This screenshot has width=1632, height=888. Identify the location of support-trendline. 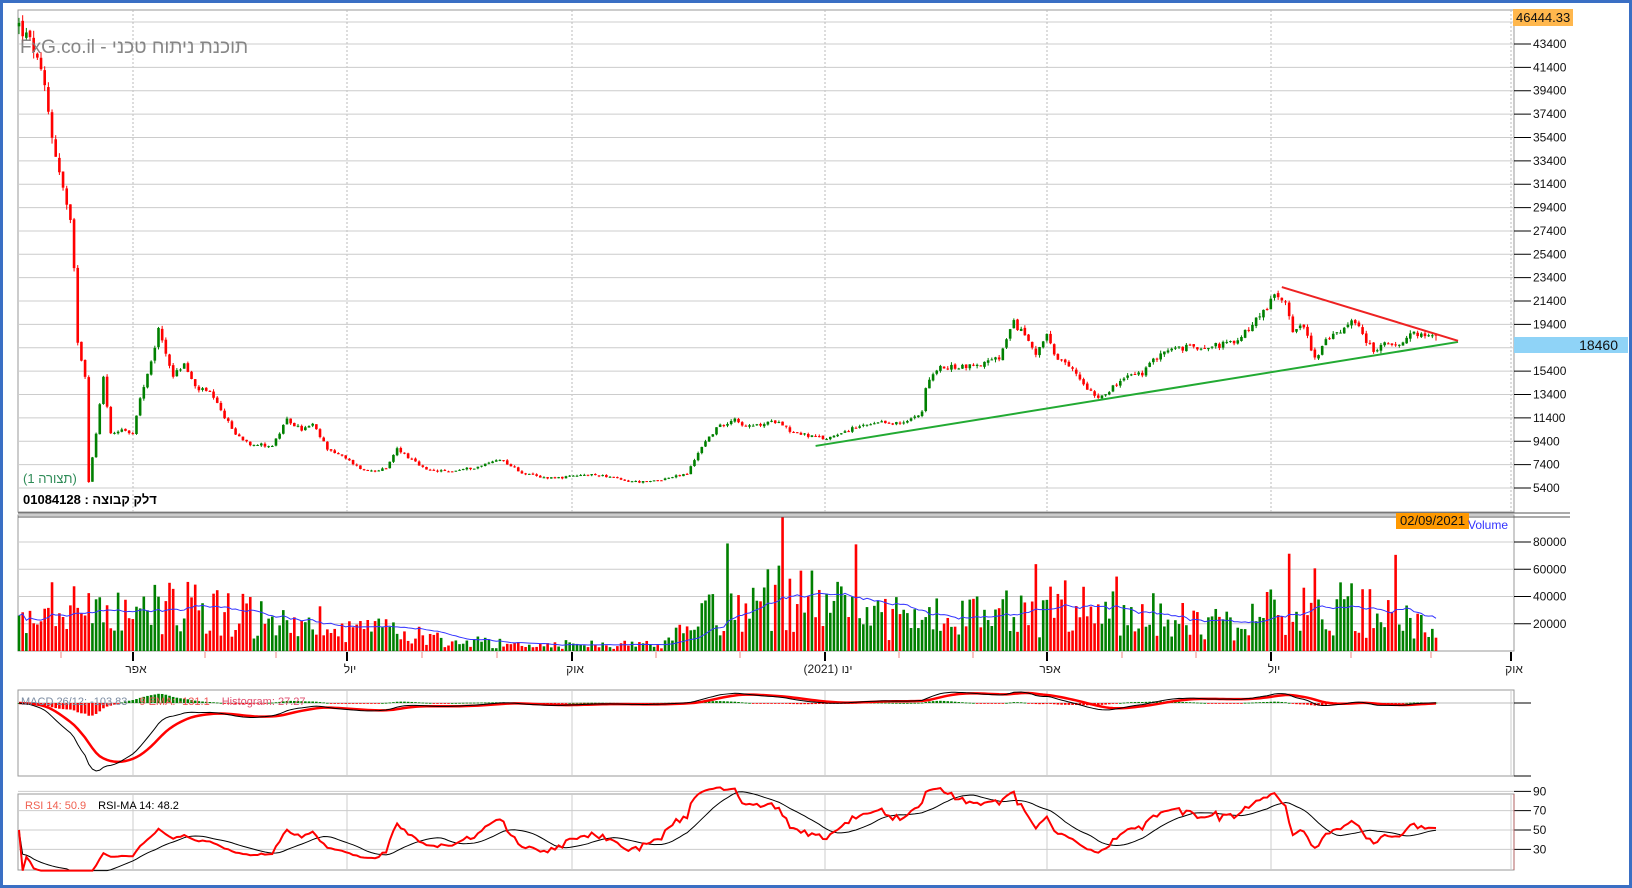
(1137, 393).